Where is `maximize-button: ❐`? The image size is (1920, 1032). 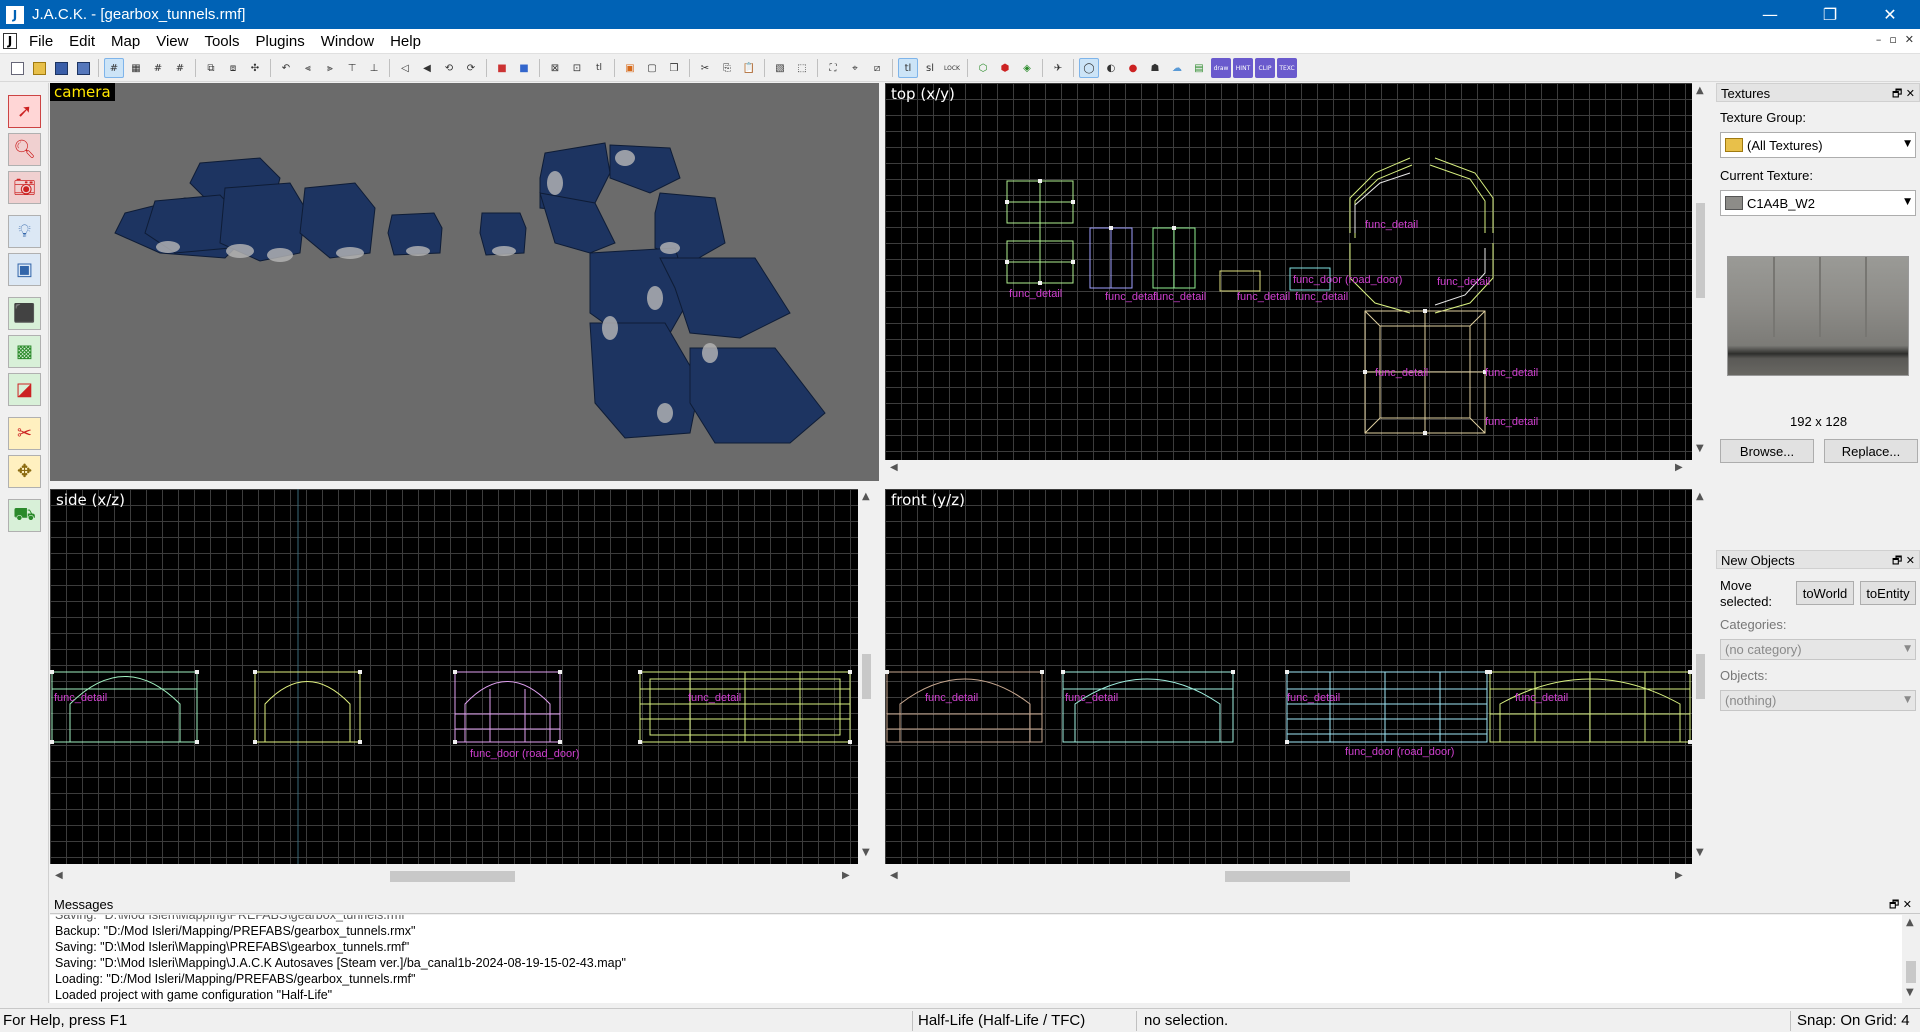 maximize-button: ❐ is located at coordinates (1830, 14).